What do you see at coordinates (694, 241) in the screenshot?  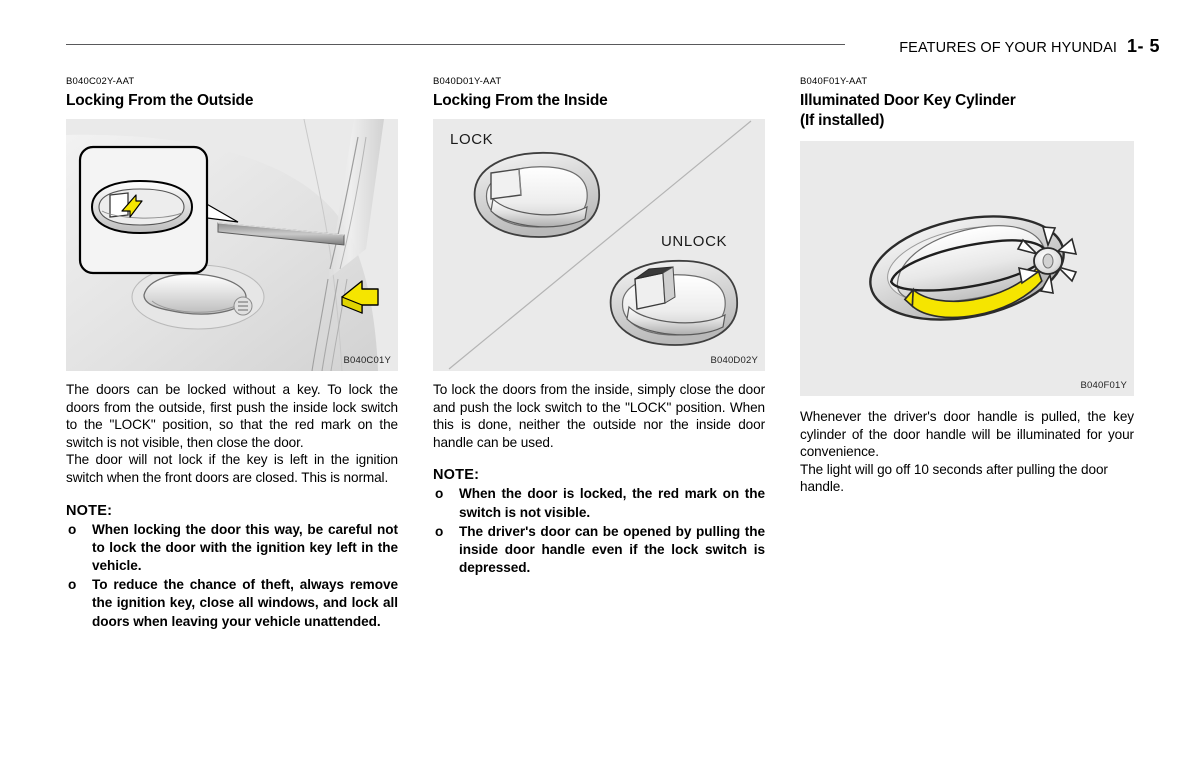 I see `figure-label-unlock: UNLOCK` at bounding box center [694, 241].